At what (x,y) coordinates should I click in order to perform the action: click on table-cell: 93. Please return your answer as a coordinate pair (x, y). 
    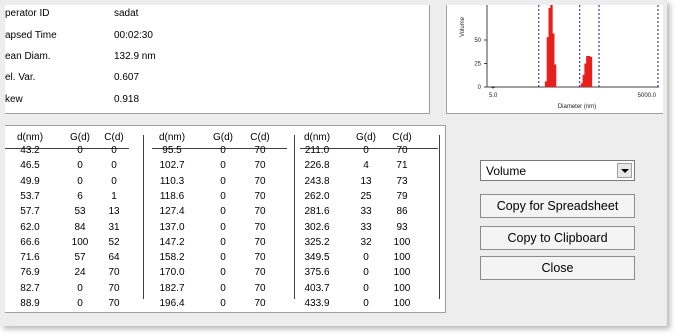
    Looking at the image, I should click on (402, 227).